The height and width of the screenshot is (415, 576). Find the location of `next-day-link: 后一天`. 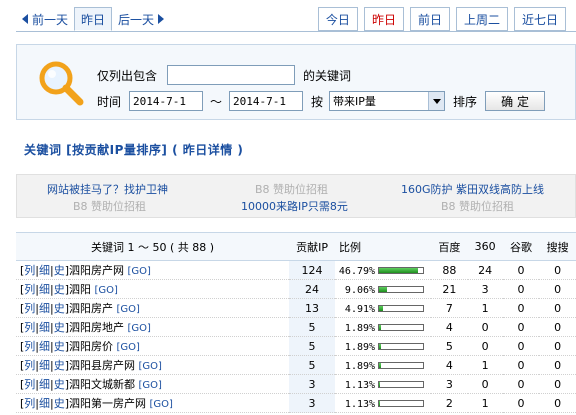

next-day-link: 后一天 is located at coordinates (141, 19).